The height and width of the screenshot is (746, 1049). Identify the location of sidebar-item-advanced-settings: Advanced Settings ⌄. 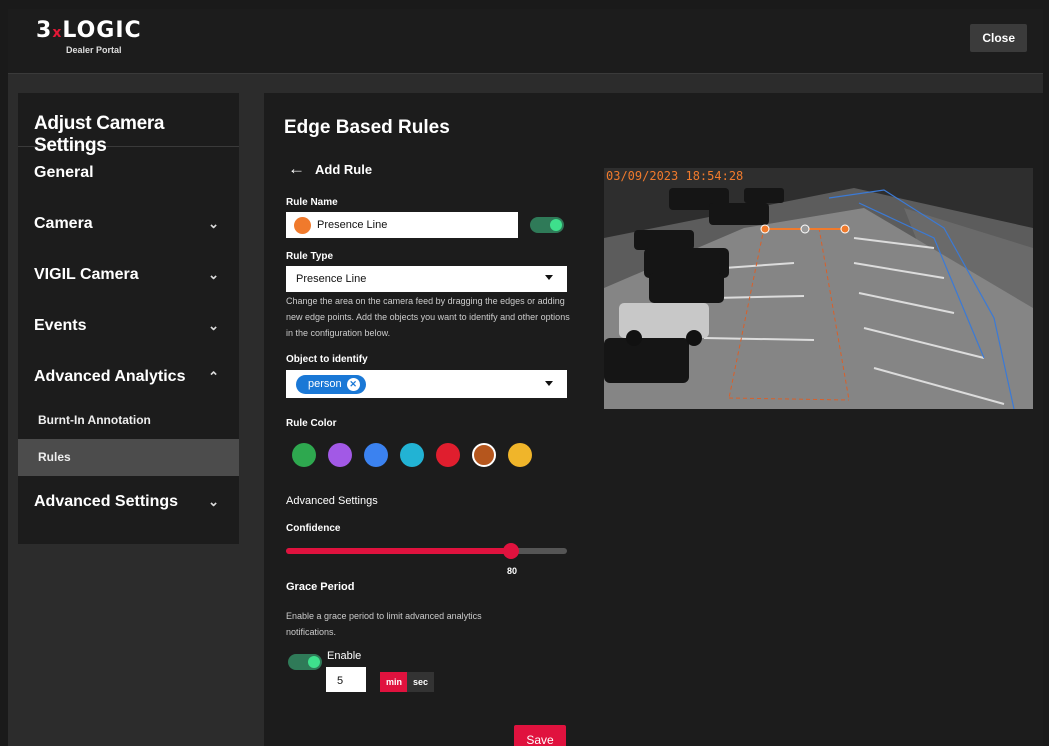
(128, 501).